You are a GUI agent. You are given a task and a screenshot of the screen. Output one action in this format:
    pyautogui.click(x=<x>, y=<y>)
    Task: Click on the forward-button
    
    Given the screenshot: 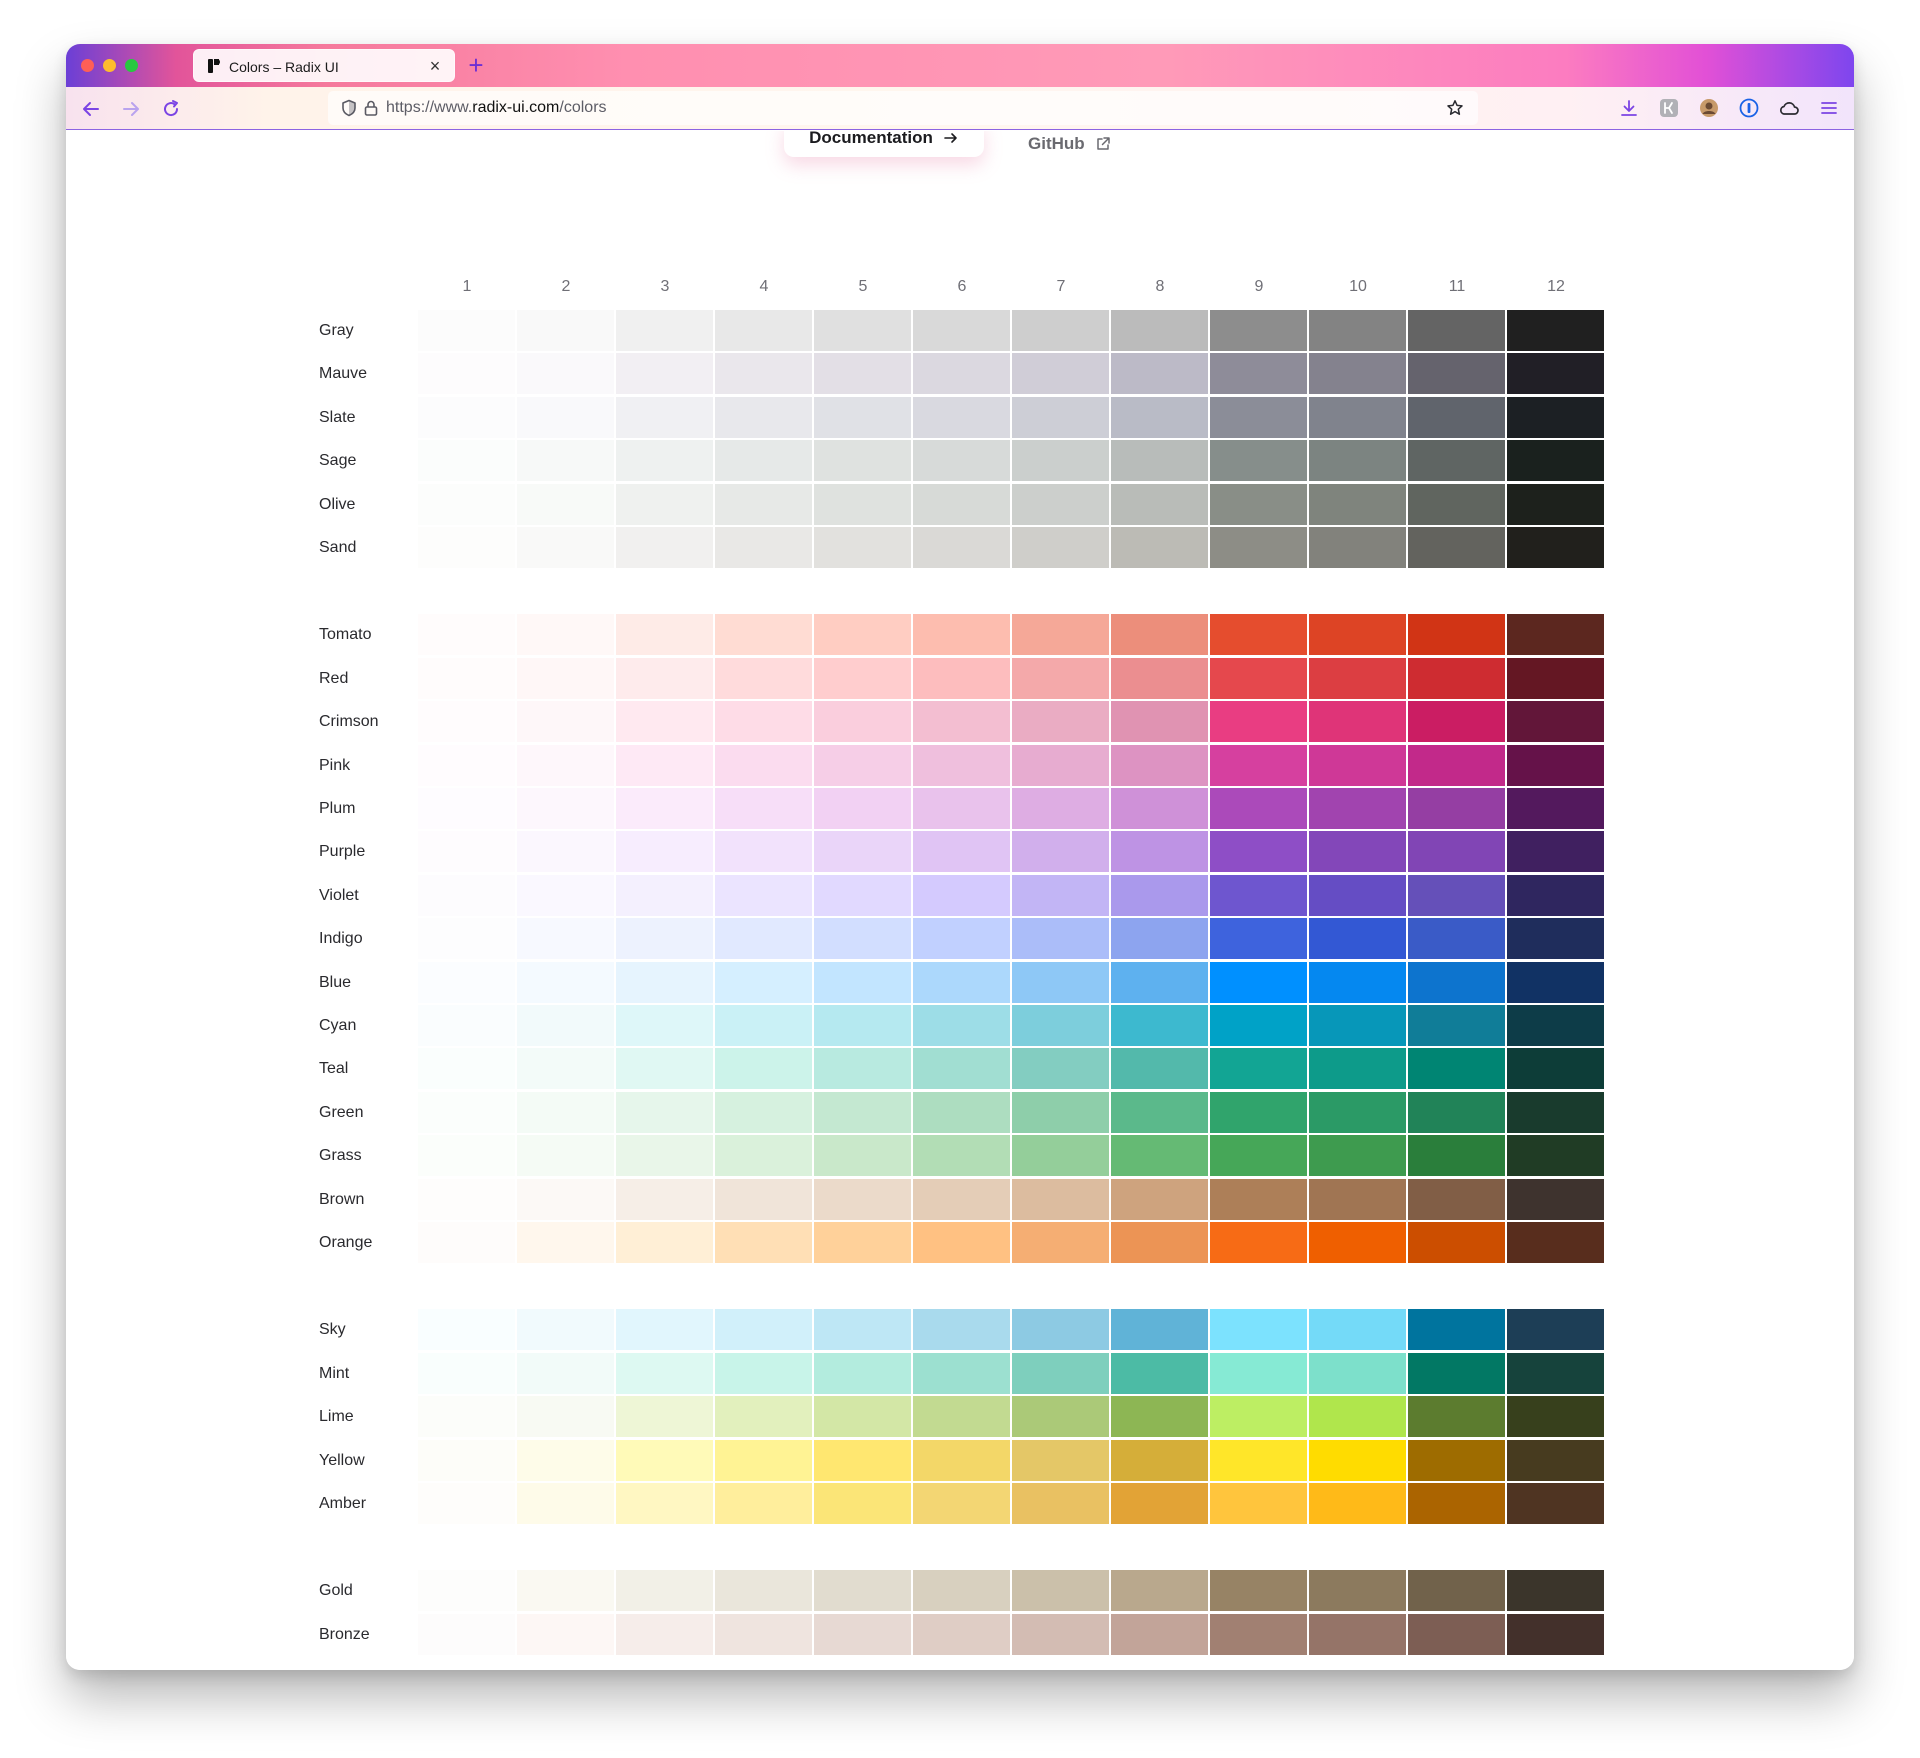 What is the action you would take?
    pyautogui.click(x=131, y=109)
    